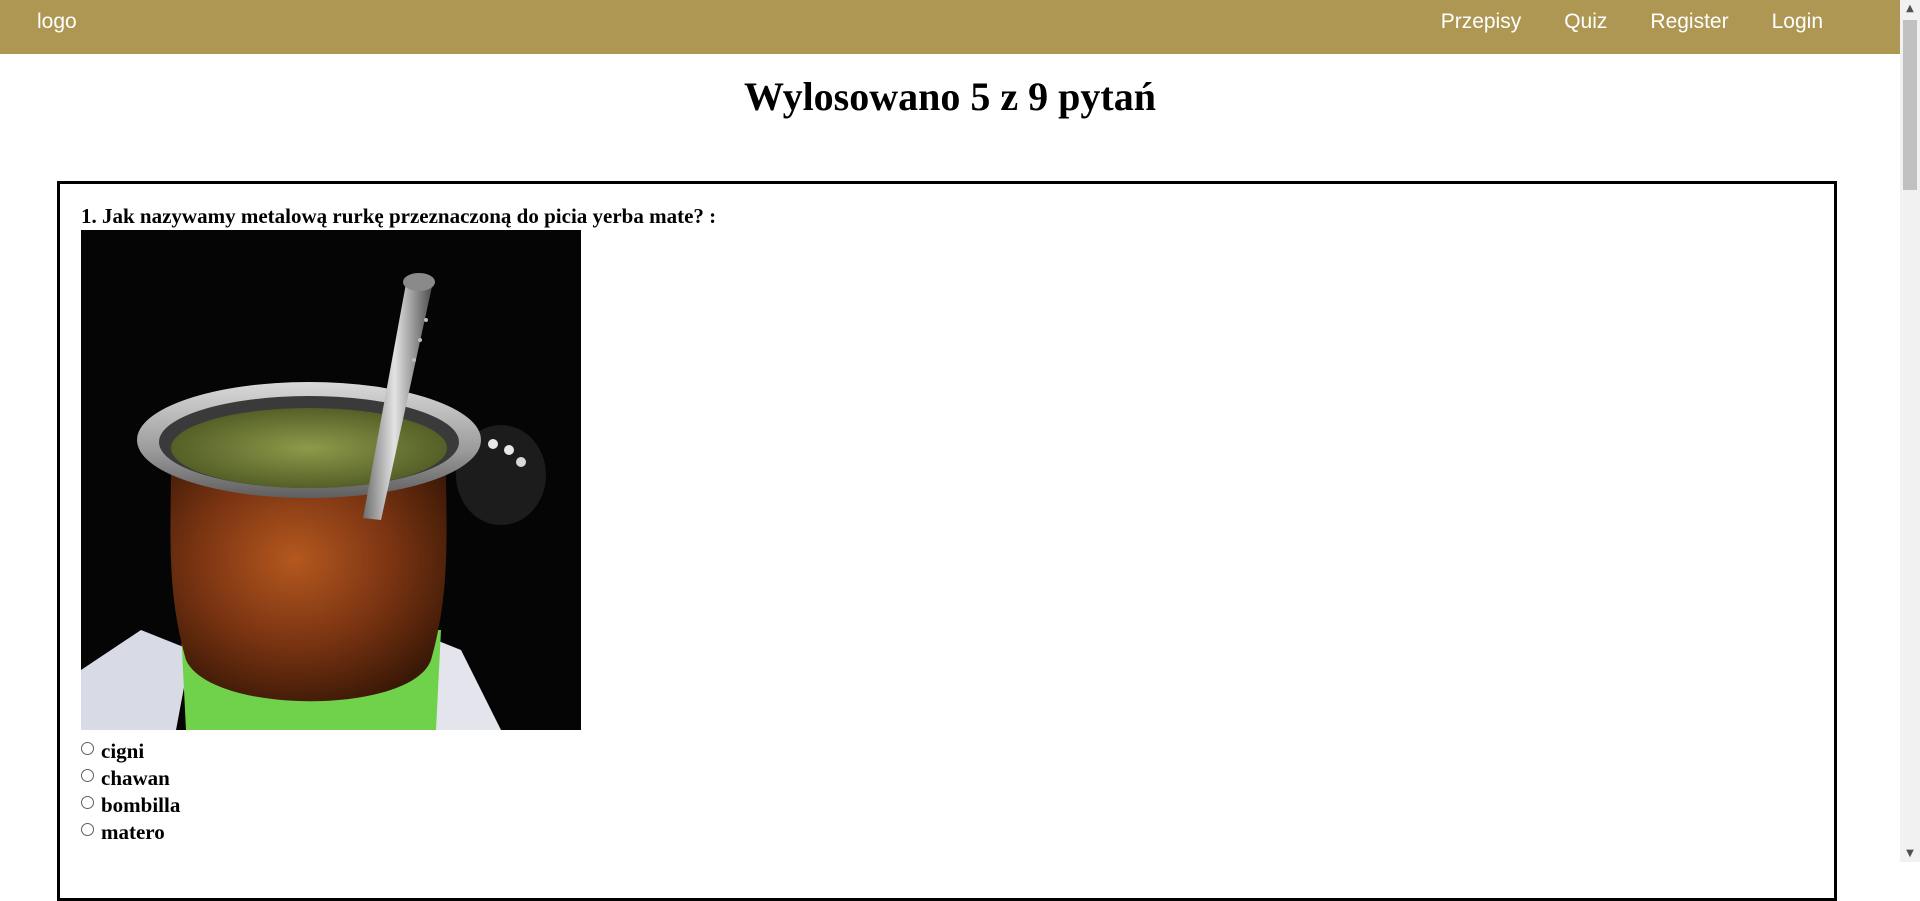 The image size is (1920, 901). Describe the element at coordinates (123, 751) in the screenshot. I see `answer-label: cigni` at that location.